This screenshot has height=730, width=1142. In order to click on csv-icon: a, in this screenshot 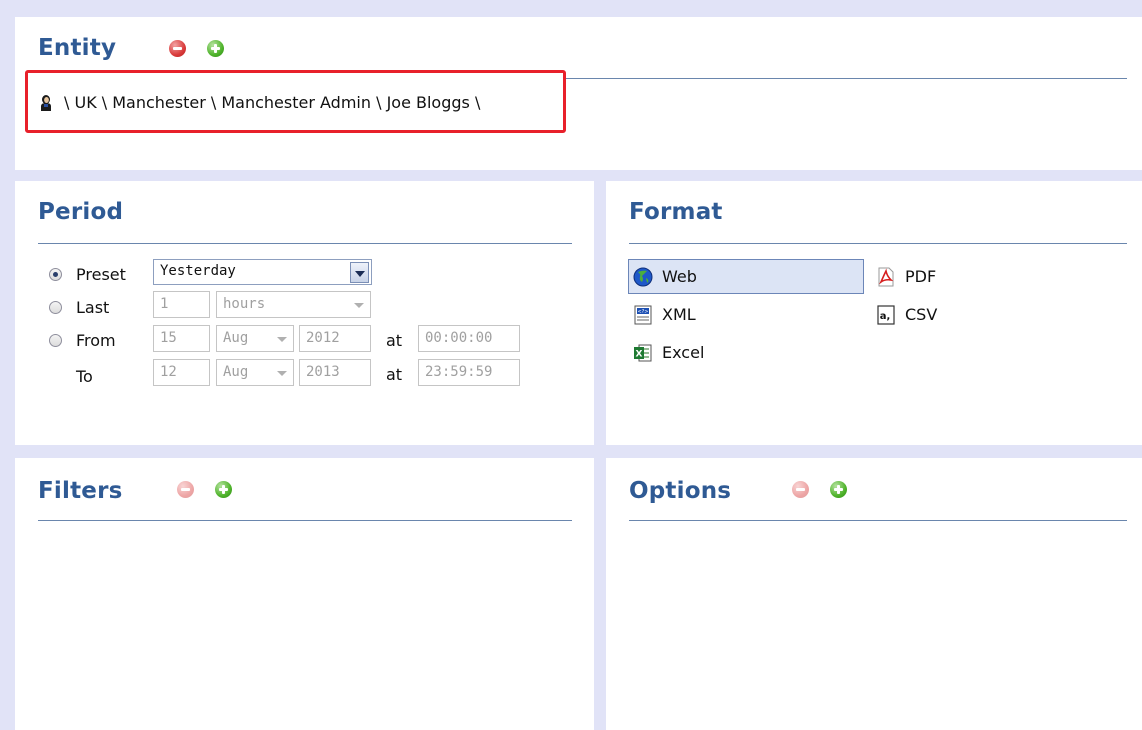, I will do `click(886, 314)`.